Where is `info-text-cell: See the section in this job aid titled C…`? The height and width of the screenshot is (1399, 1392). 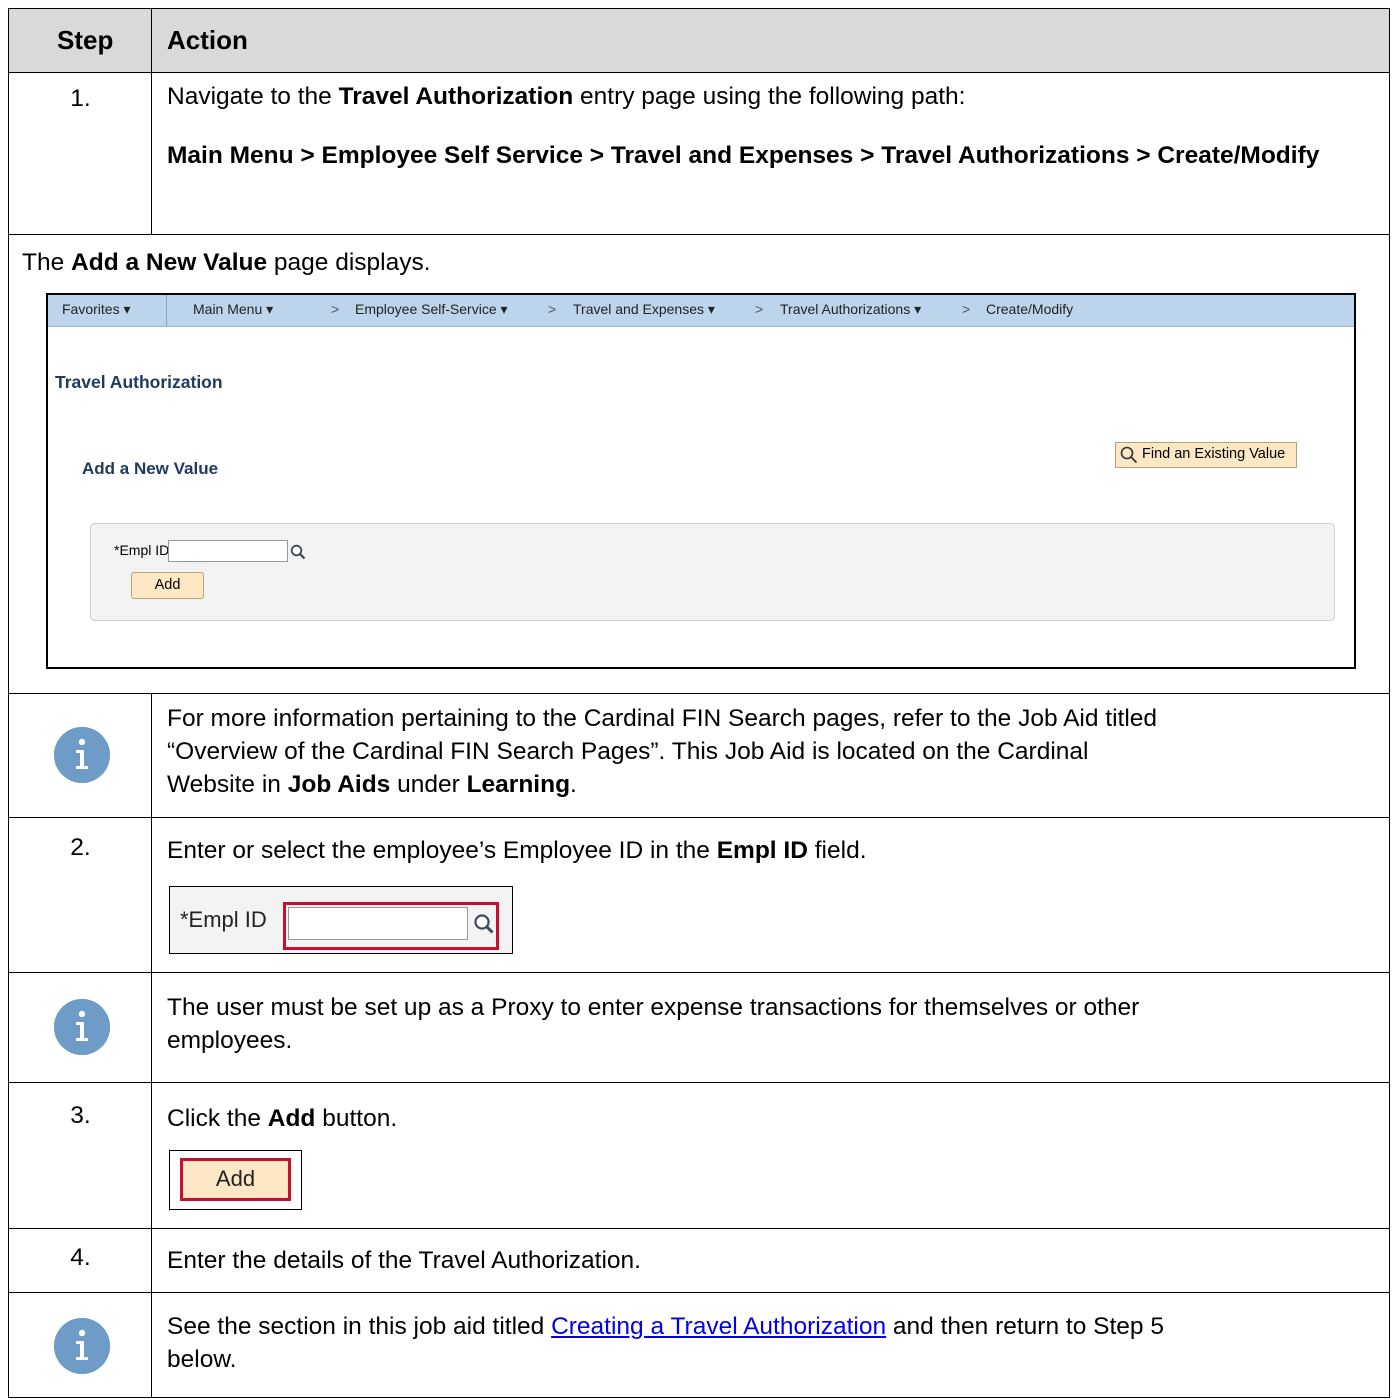
info-text-cell: See the section in this job aid titled C… is located at coordinates (770, 1345).